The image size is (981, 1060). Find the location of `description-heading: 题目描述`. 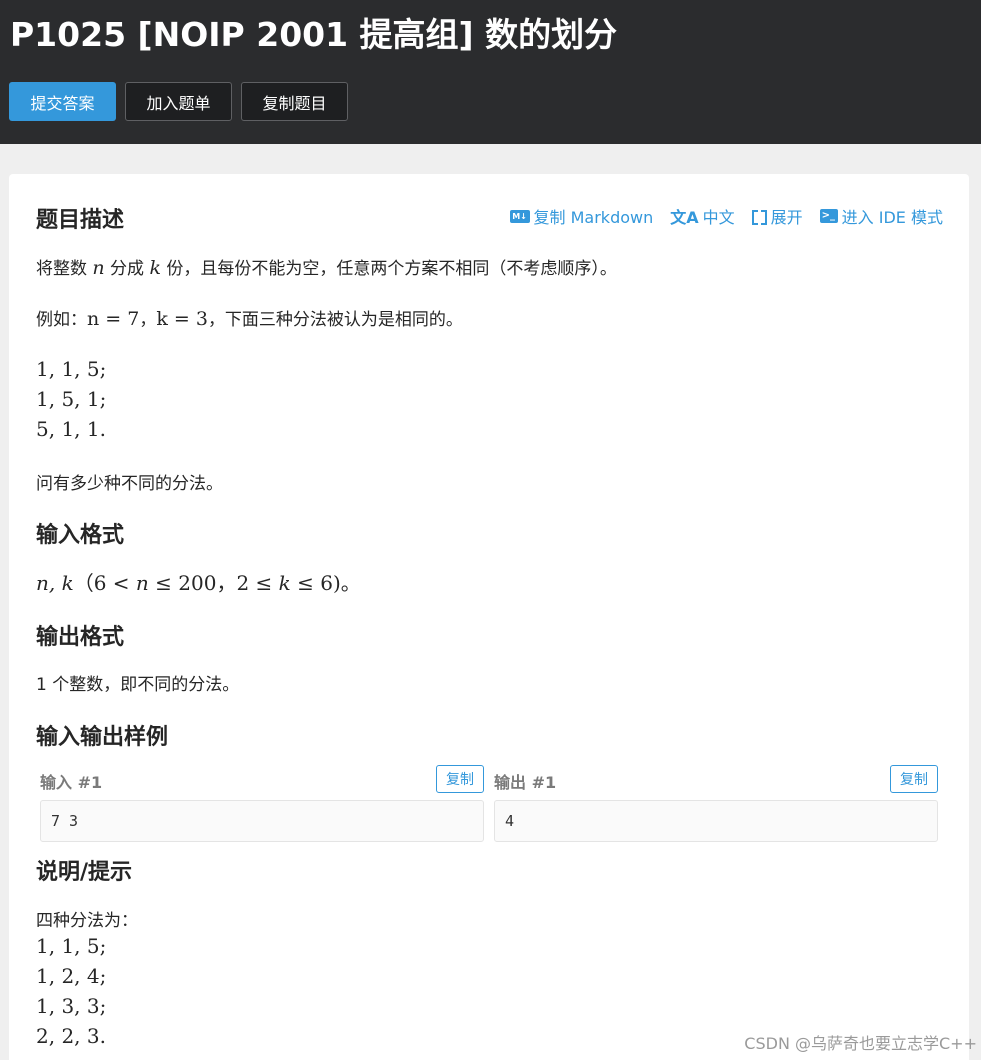

description-heading: 题目描述 is located at coordinates (80, 220).